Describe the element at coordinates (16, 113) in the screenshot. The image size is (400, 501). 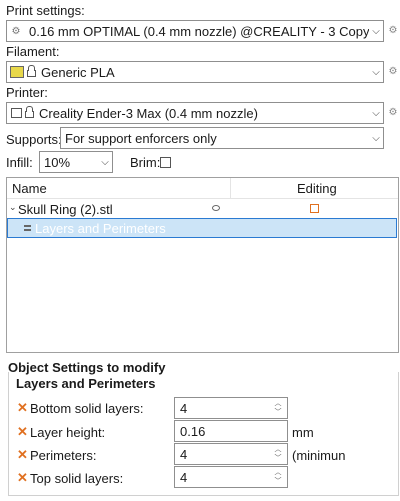
I see `printer-icon` at that location.